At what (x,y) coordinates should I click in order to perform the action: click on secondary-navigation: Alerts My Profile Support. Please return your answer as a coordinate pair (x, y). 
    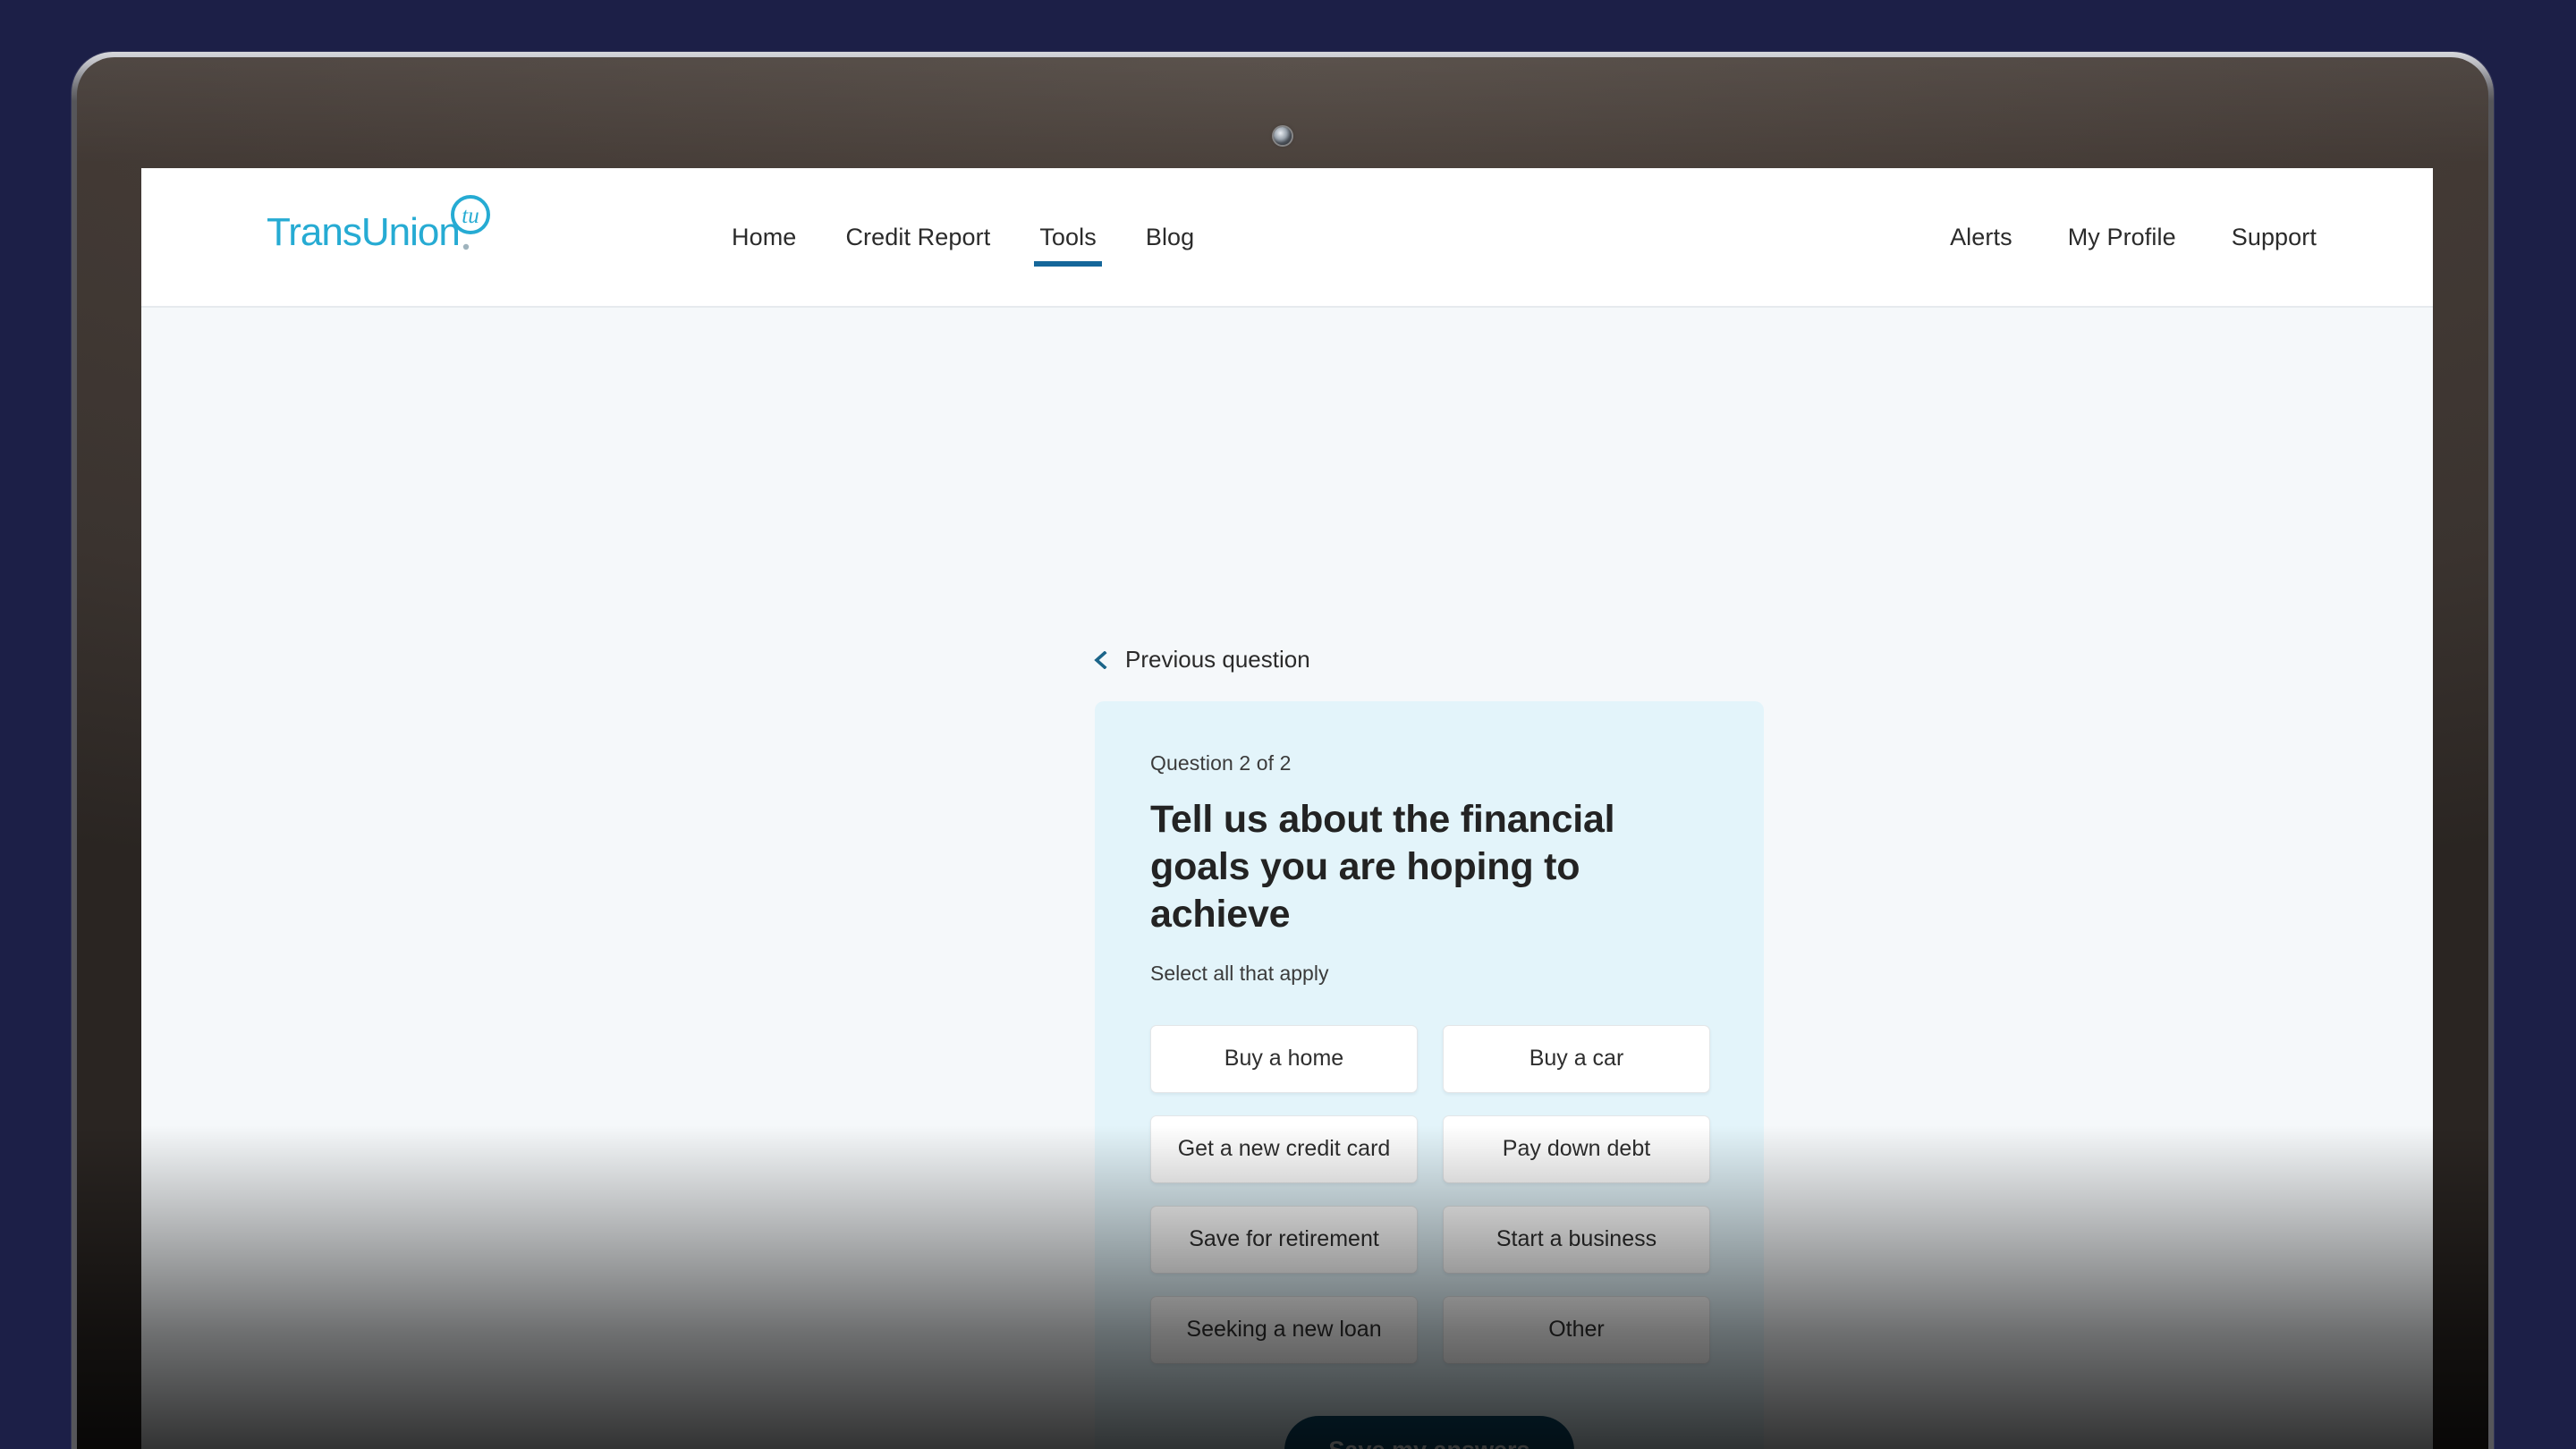
    Looking at the image, I should click on (2133, 237).